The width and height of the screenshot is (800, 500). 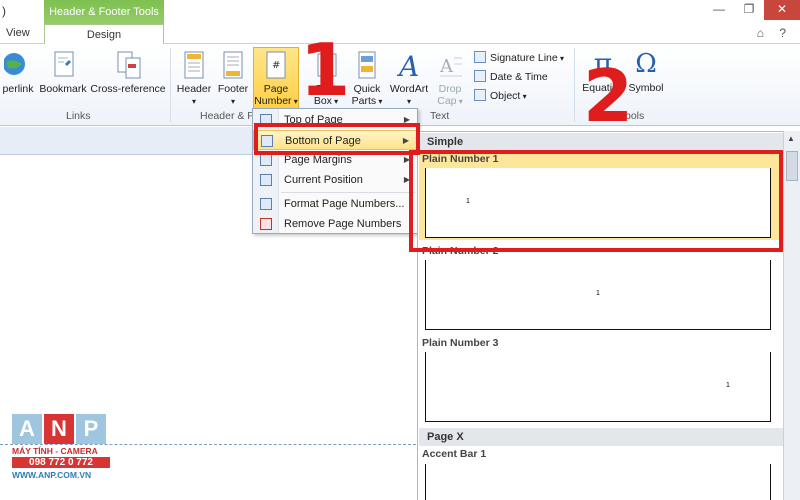 I want to click on tab-view: View, so click(x=18, y=33).